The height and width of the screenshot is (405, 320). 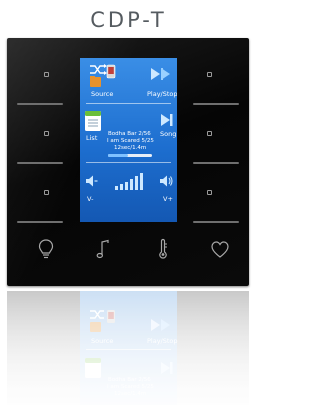 What do you see at coordinates (166, 181) in the screenshot?
I see `volume-up-icon` at bounding box center [166, 181].